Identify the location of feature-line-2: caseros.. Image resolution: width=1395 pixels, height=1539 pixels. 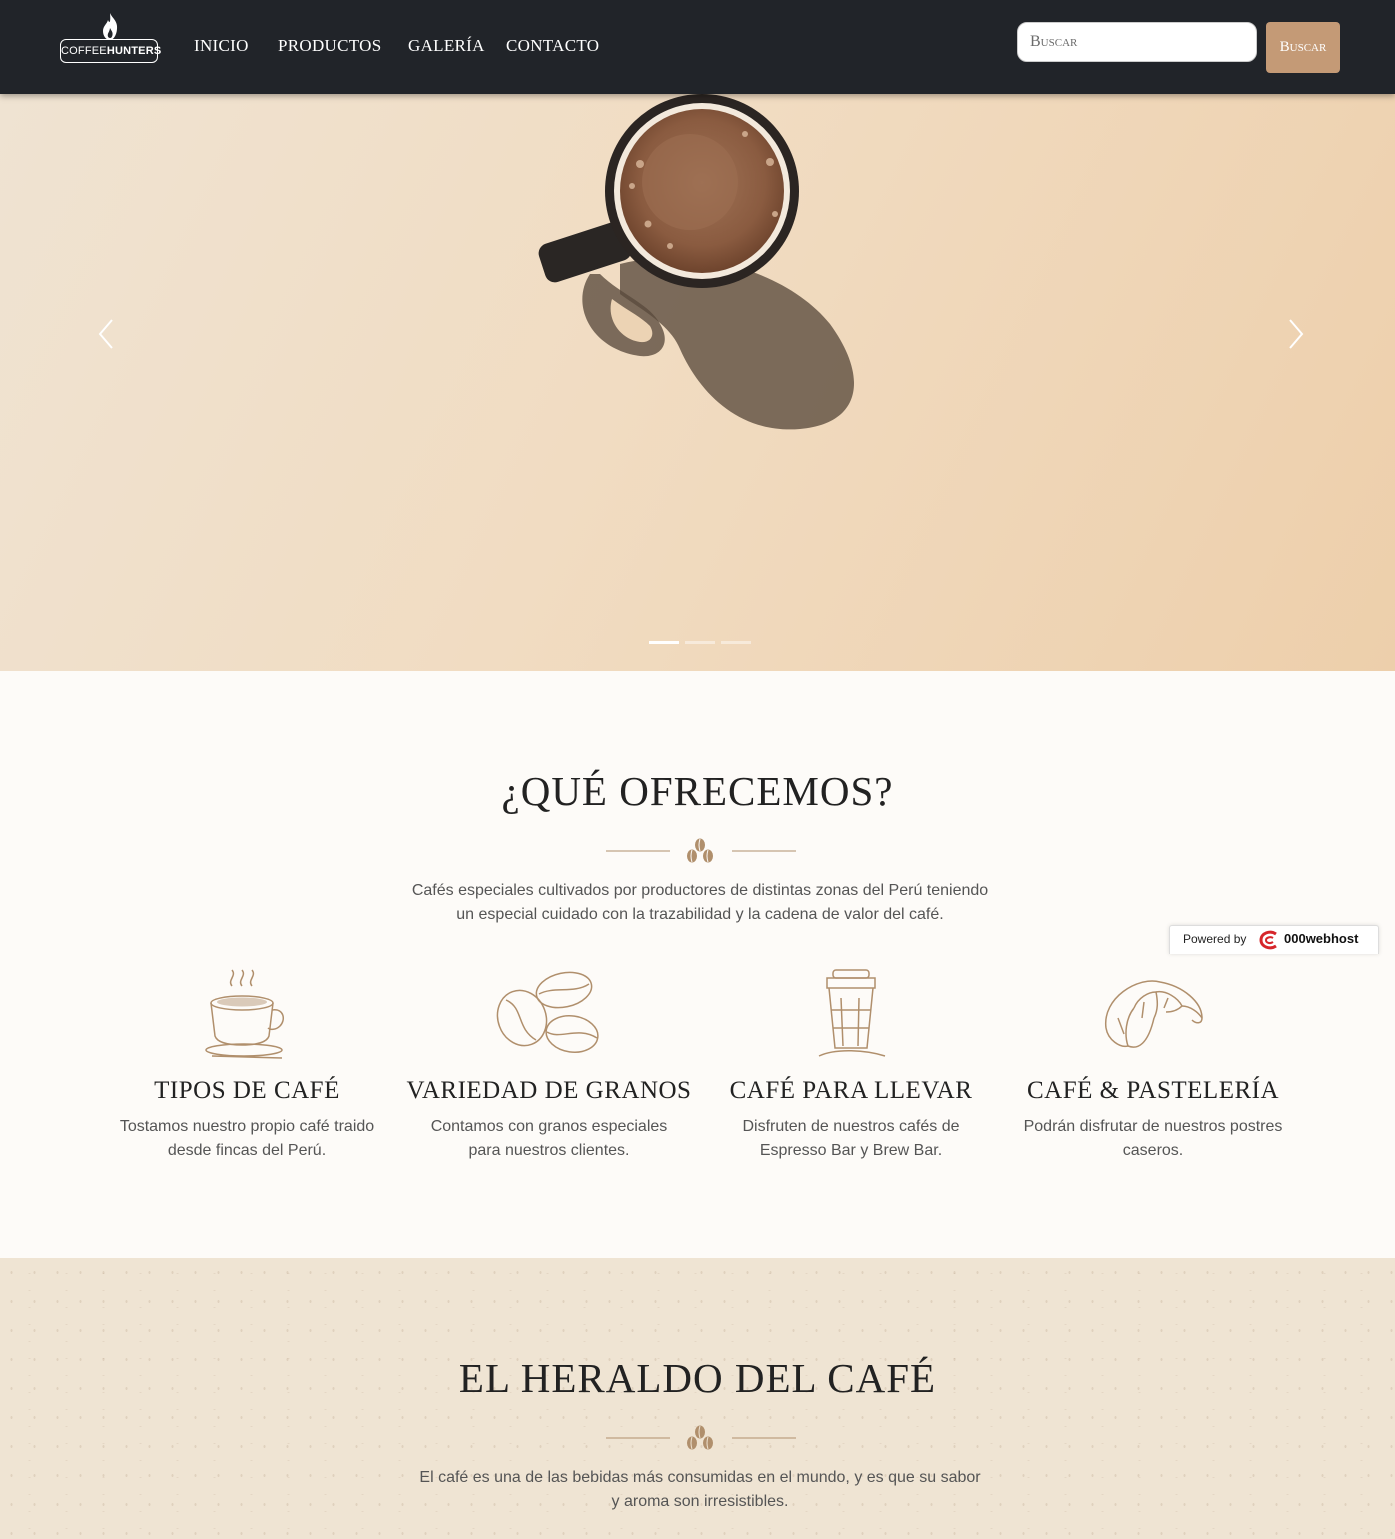
(1153, 1150).